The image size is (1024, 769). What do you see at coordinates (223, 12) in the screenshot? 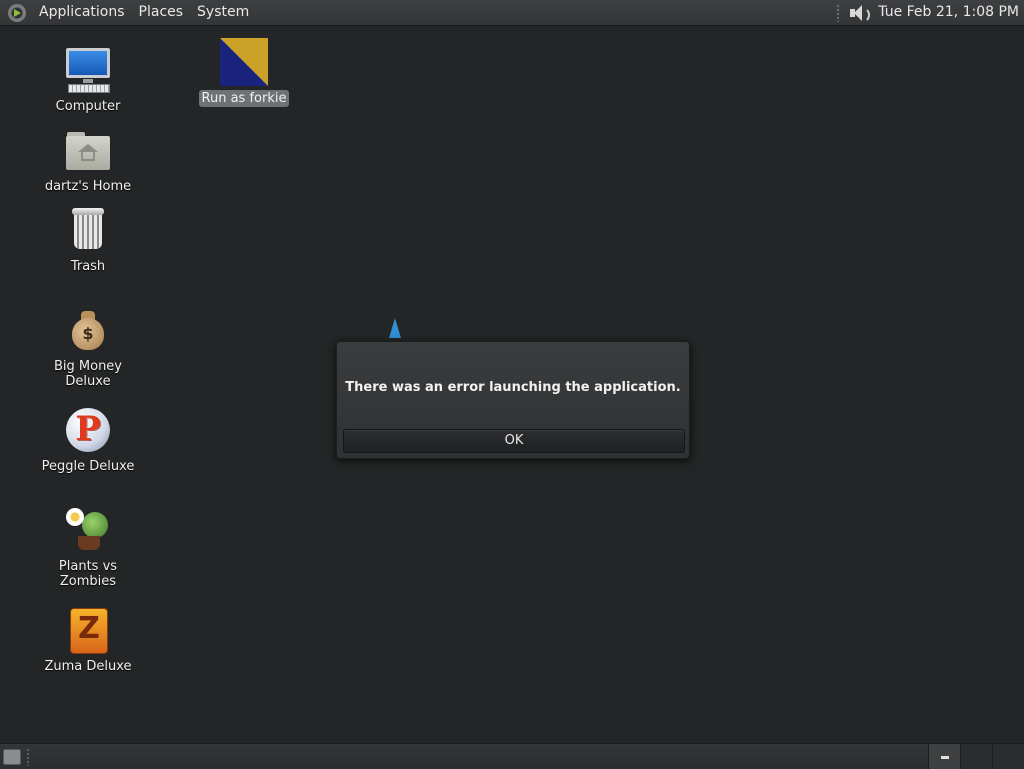
I see `menu-system: System` at bounding box center [223, 12].